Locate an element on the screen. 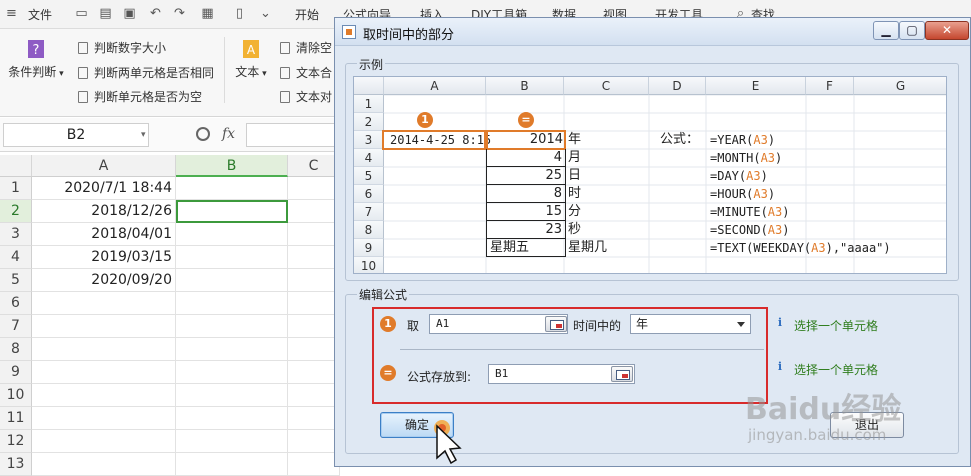 The image size is (971, 476). dropdown-icon: ⌄ is located at coordinates (265, 13).